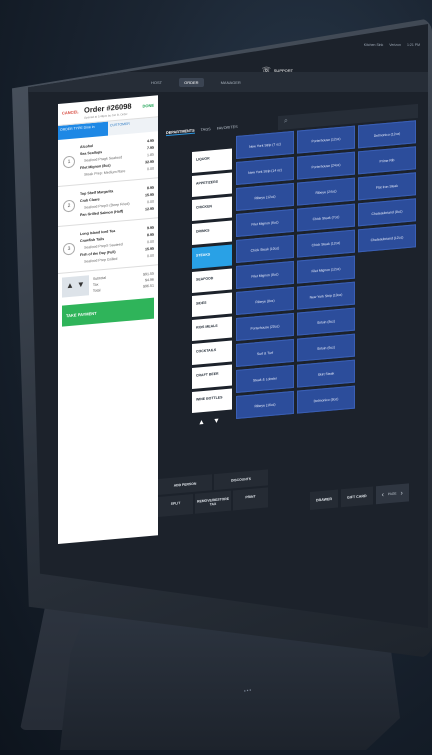 Image resolution: width=432 pixels, height=755 pixels. Describe the element at coordinates (402, 492) in the screenshot. I see `chevron-right-icon: ›` at that location.